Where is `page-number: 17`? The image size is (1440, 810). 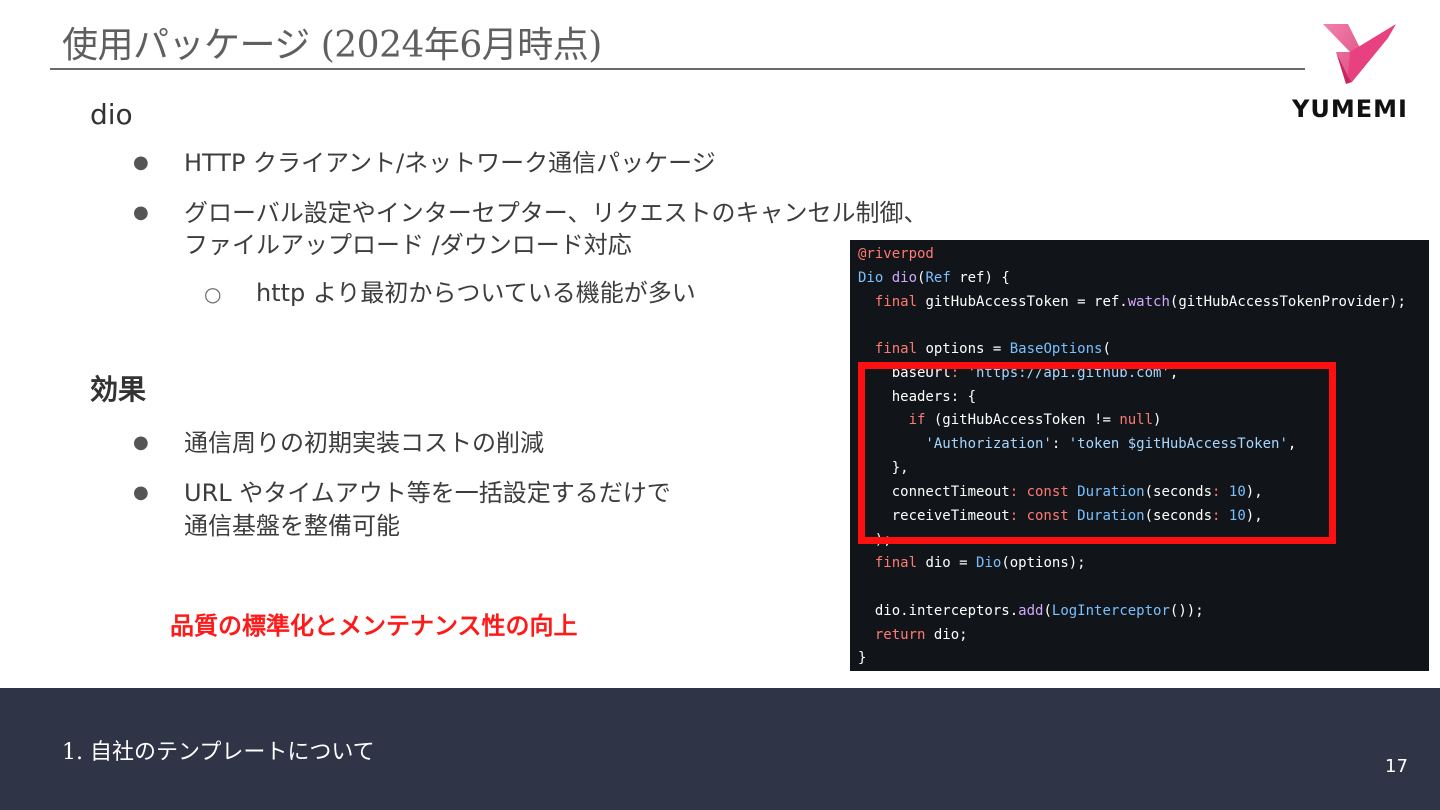 page-number: 17 is located at coordinates (1396, 766).